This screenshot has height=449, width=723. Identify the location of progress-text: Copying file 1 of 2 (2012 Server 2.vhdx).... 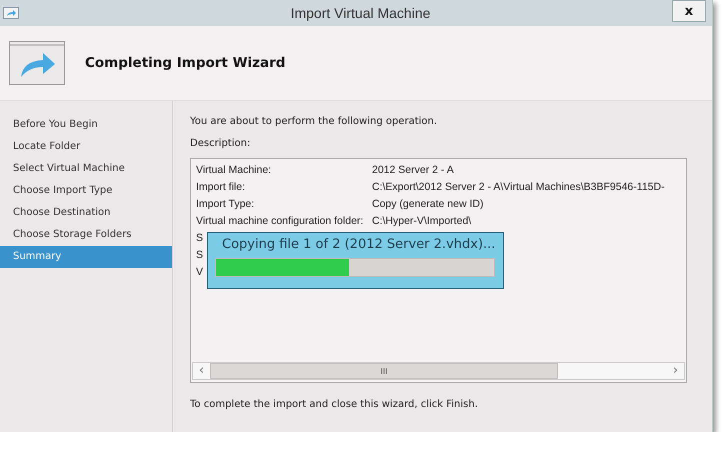
(358, 244).